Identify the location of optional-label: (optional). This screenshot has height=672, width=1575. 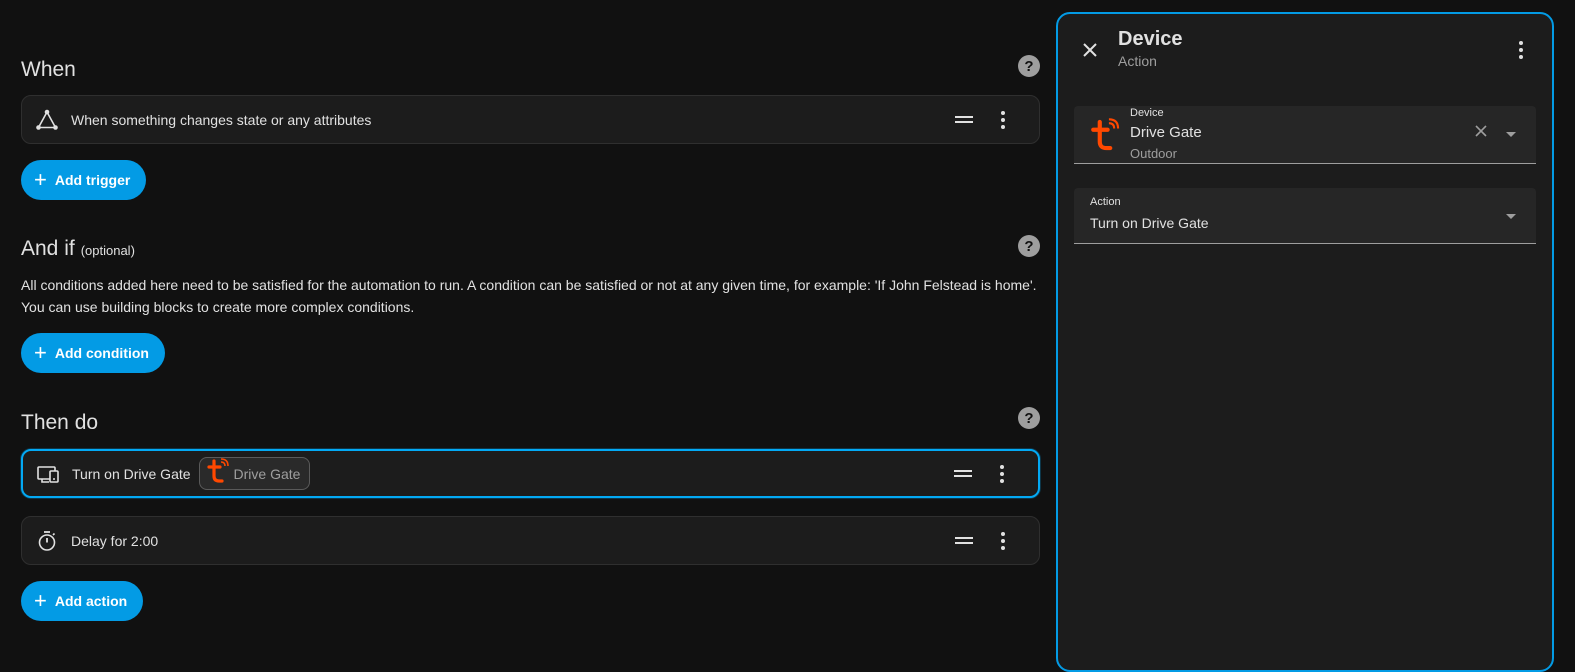
(107, 250).